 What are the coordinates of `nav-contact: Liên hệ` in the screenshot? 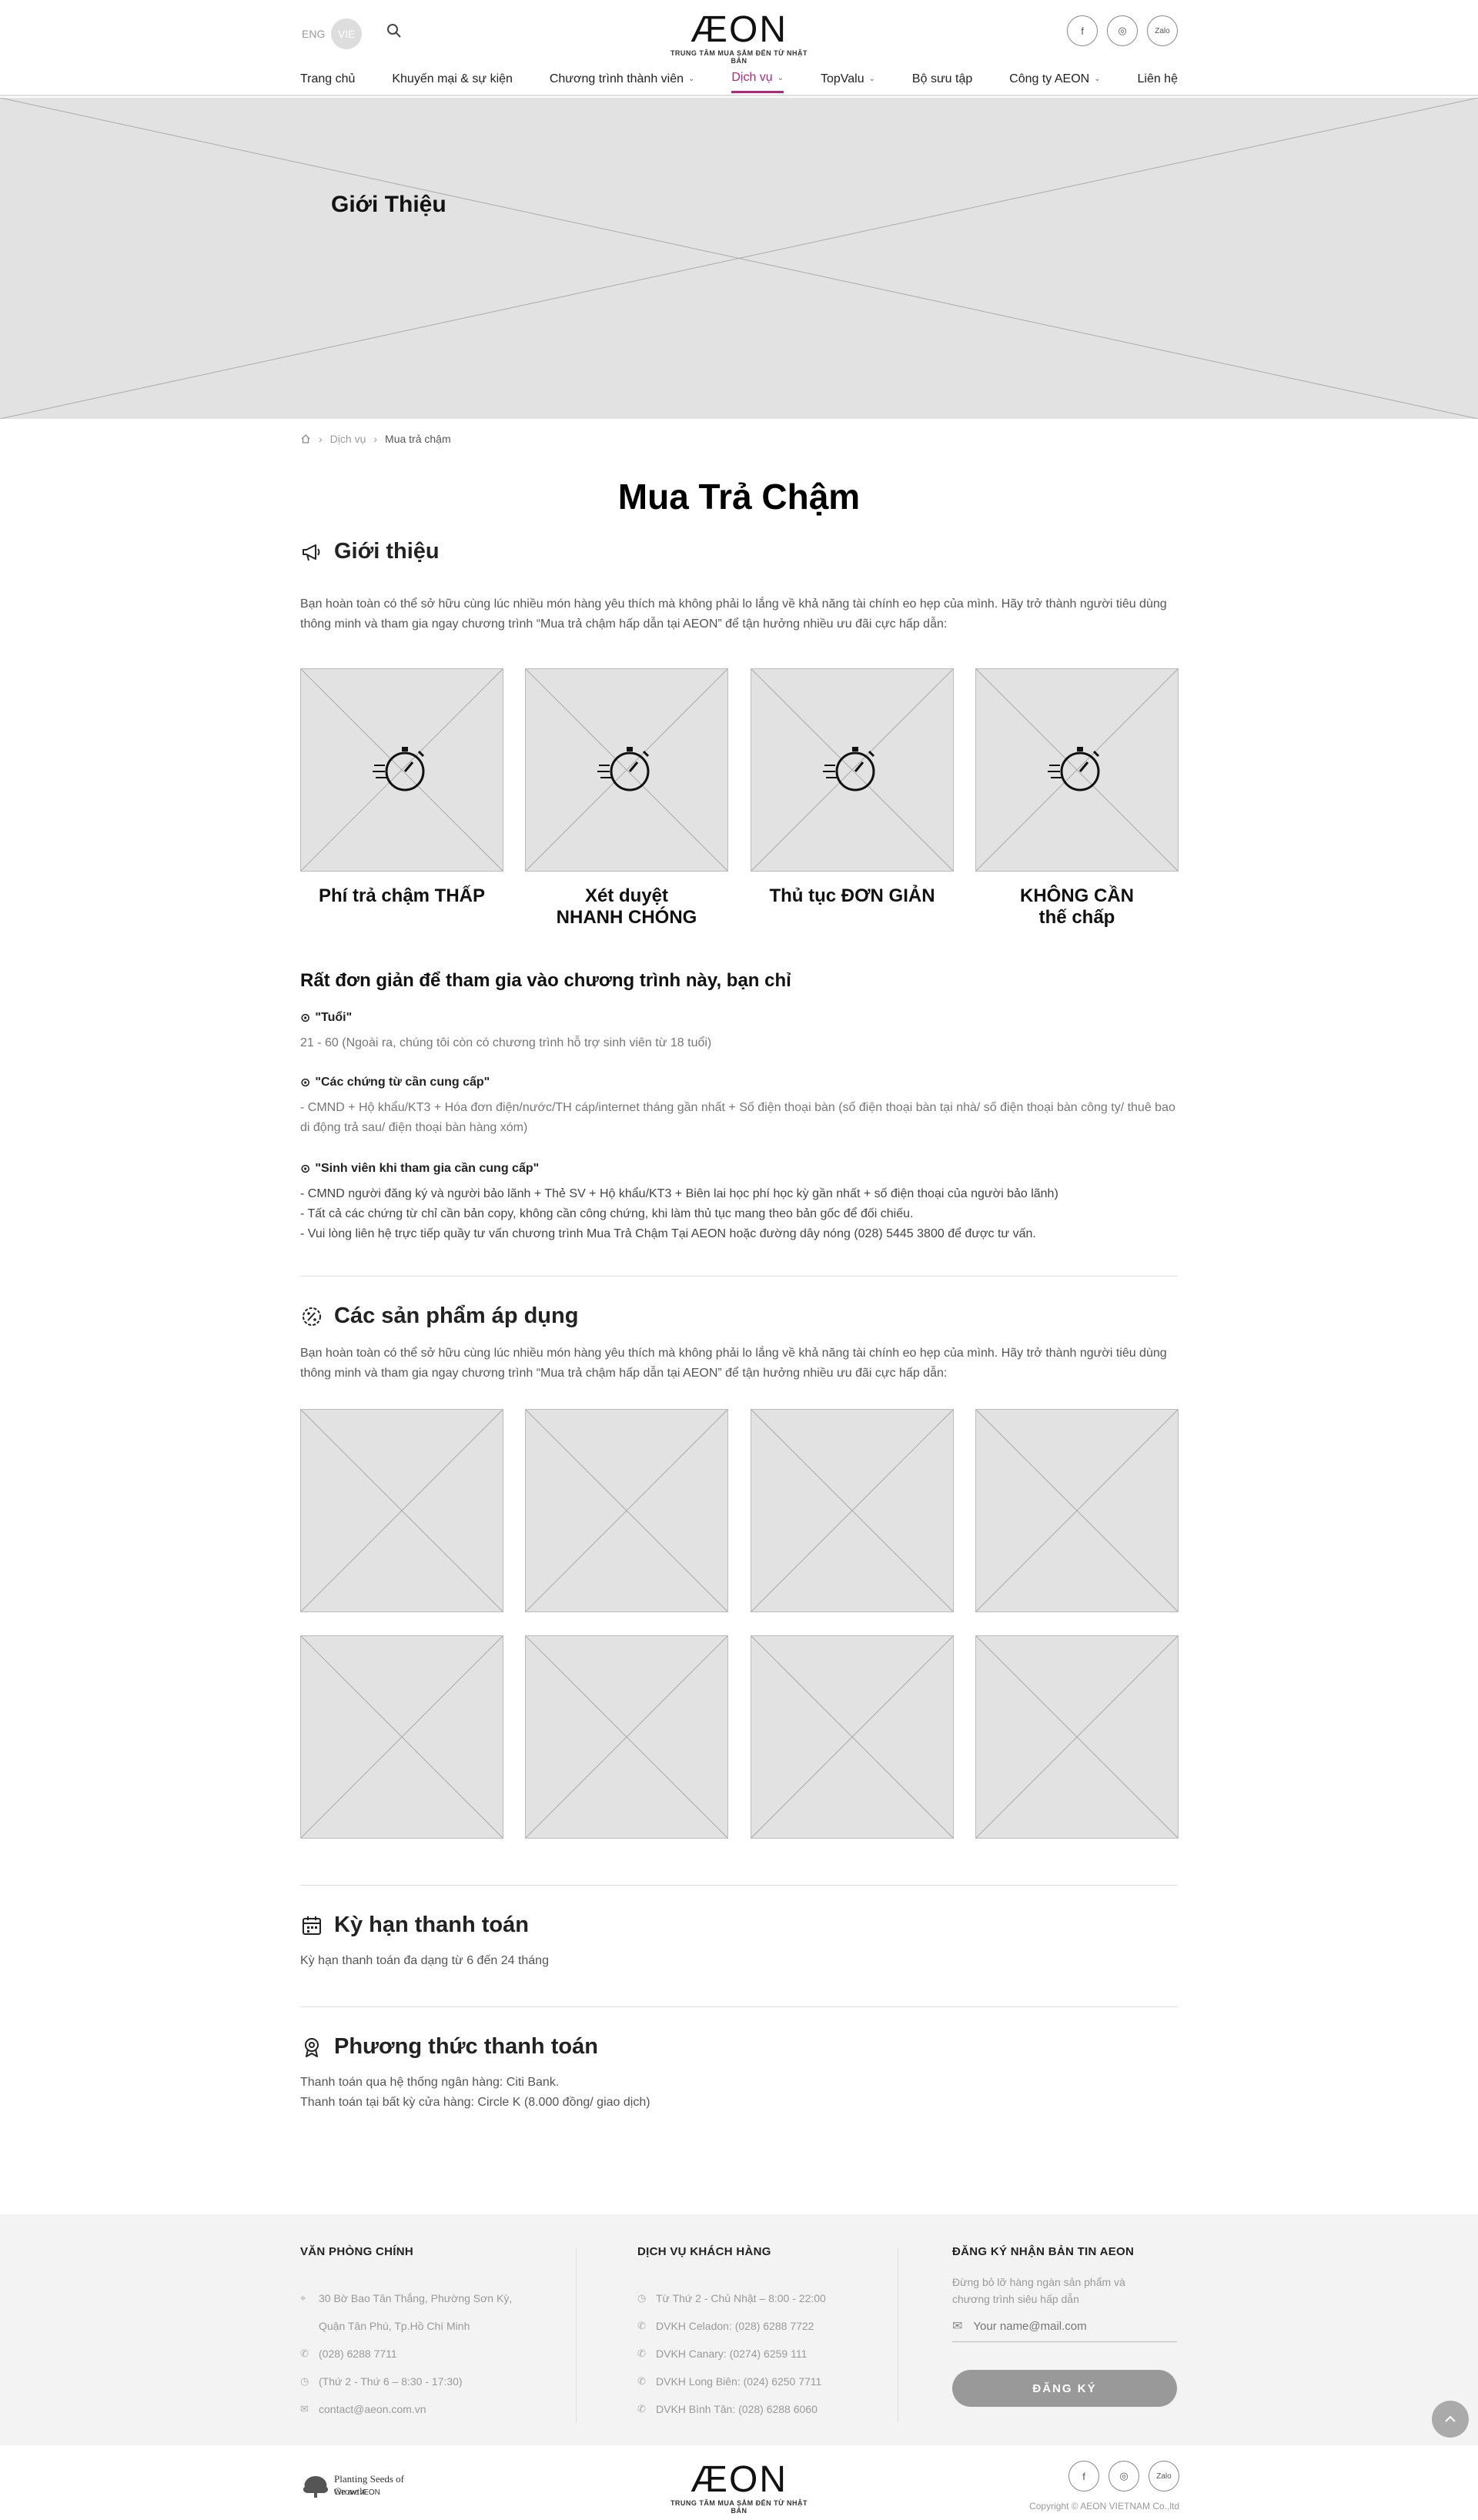 It's located at (1157, 82).